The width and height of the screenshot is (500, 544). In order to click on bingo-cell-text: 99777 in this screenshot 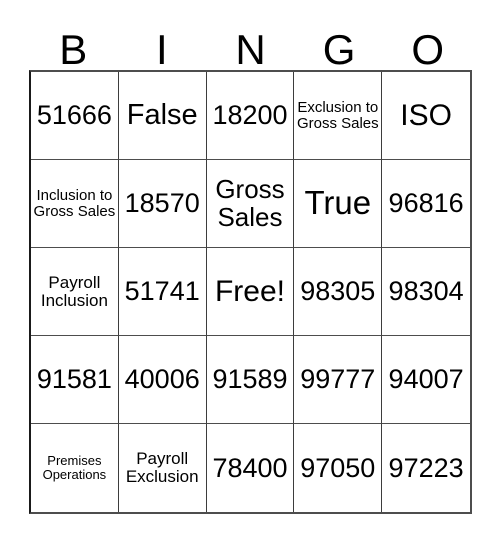, I will do `click(338, 379)`.